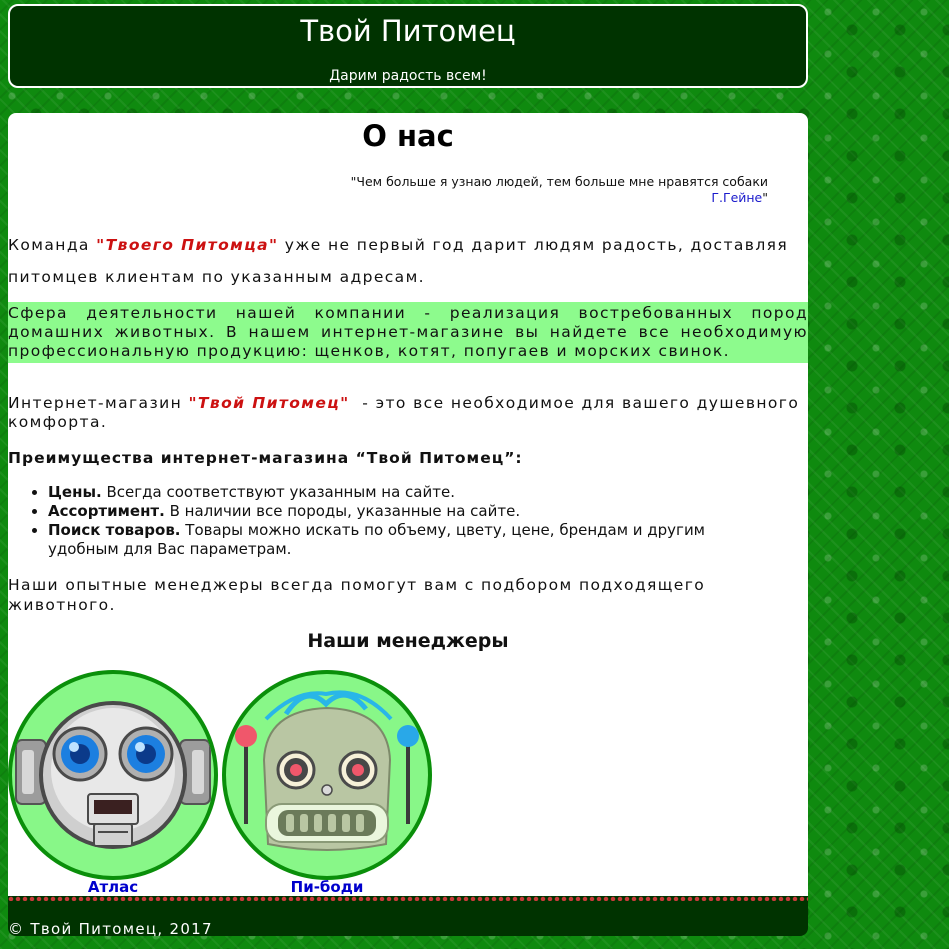 The width and height of the screenshot is (949, 949). Describe the element at coordinates (408, 919) in the screenshot. I see `site-footer: © Твой Питомец, 2017` at that location.